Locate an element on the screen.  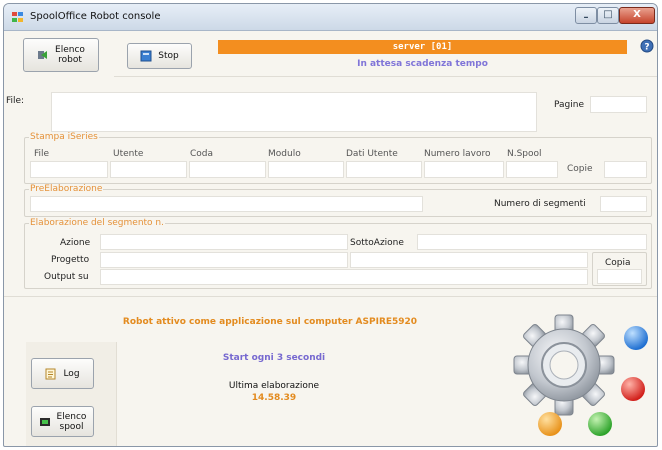
title-bar: SpoolOffice Robot console – □ X is located at coordinates (330, 17).